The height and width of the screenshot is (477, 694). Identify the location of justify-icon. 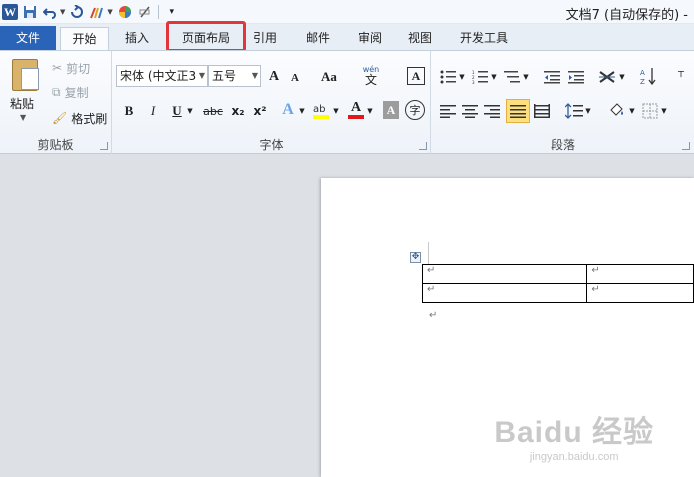
(518, 111).